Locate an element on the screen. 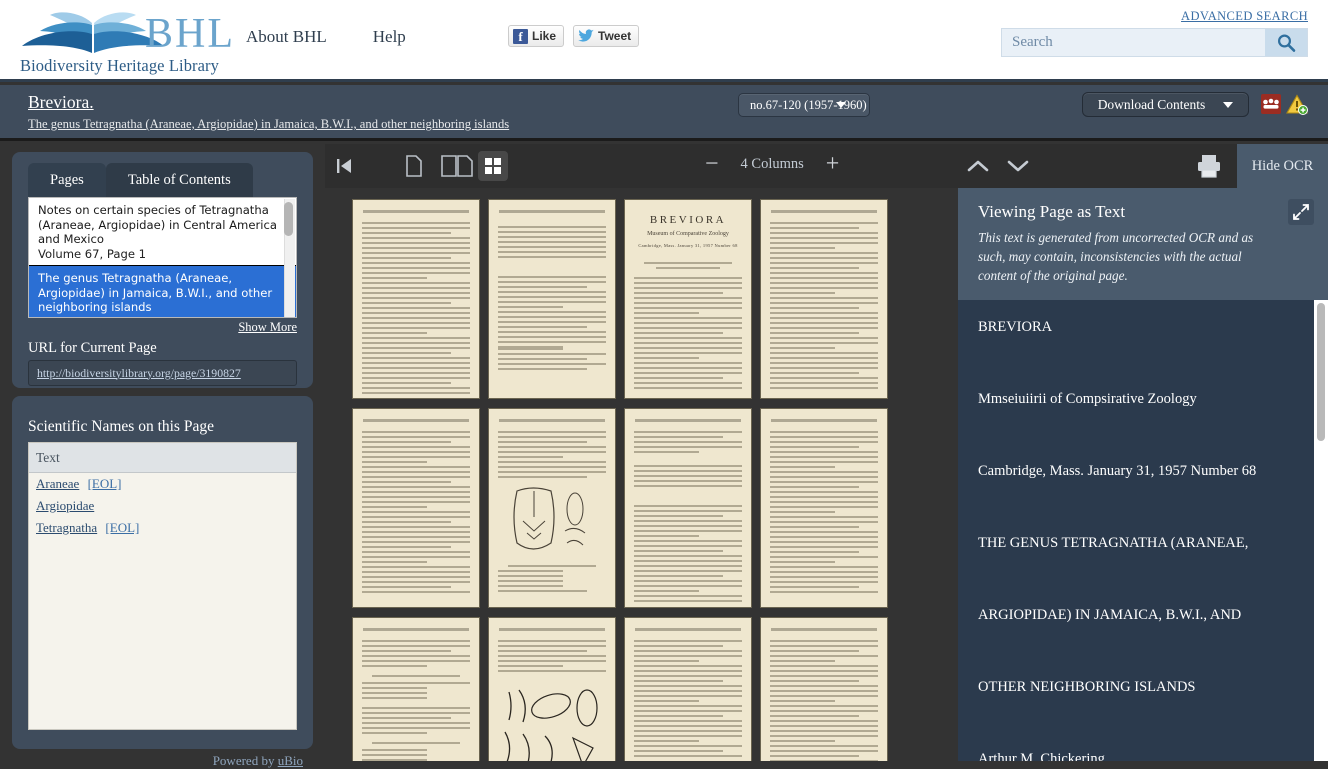 This screenshot has height=769, width=1328. first-page-icon is located at coordinates (344, 166).